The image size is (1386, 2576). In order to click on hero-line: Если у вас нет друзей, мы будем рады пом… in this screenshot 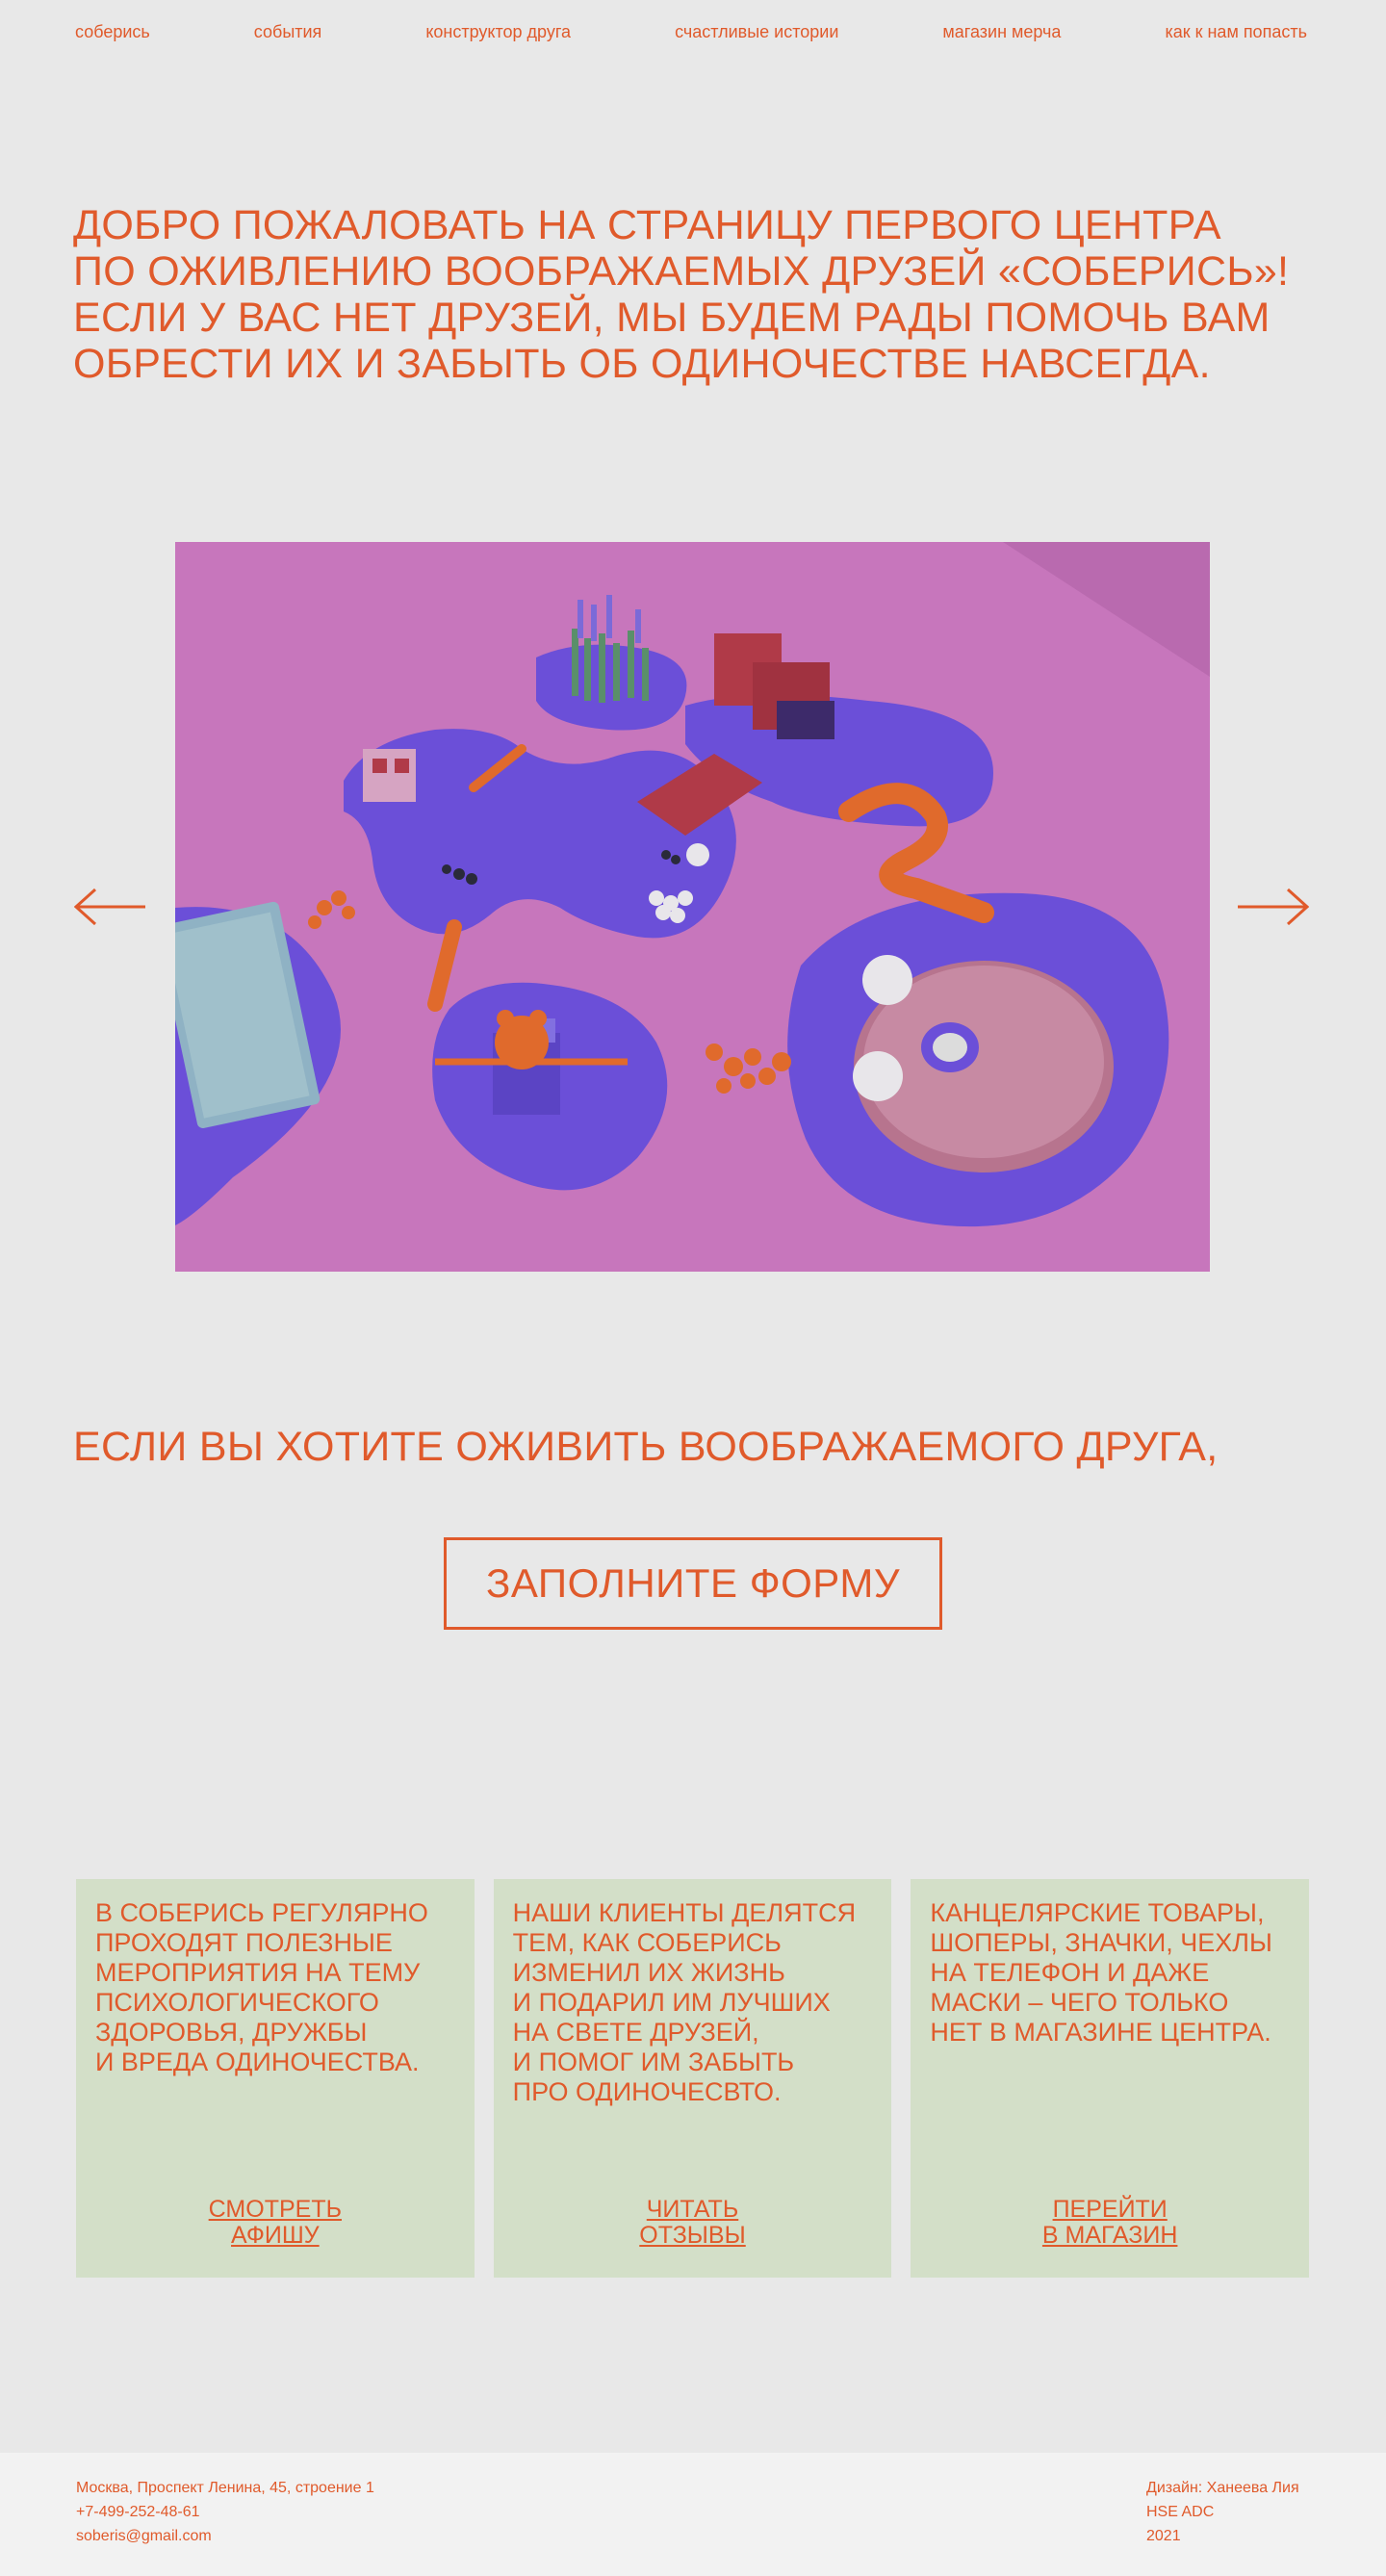, I will do `click(671, 318)`.